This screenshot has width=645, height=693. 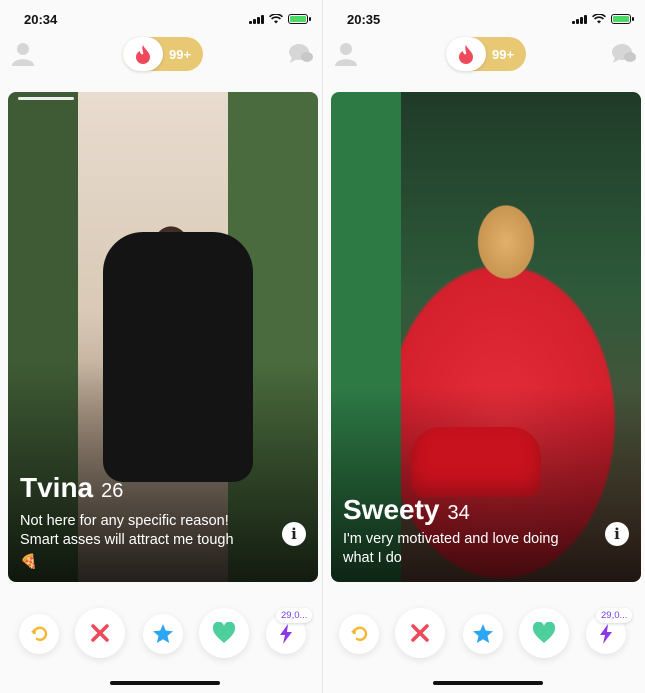 I want to click on status-bar: 20:34, so click(x=161, y=20).